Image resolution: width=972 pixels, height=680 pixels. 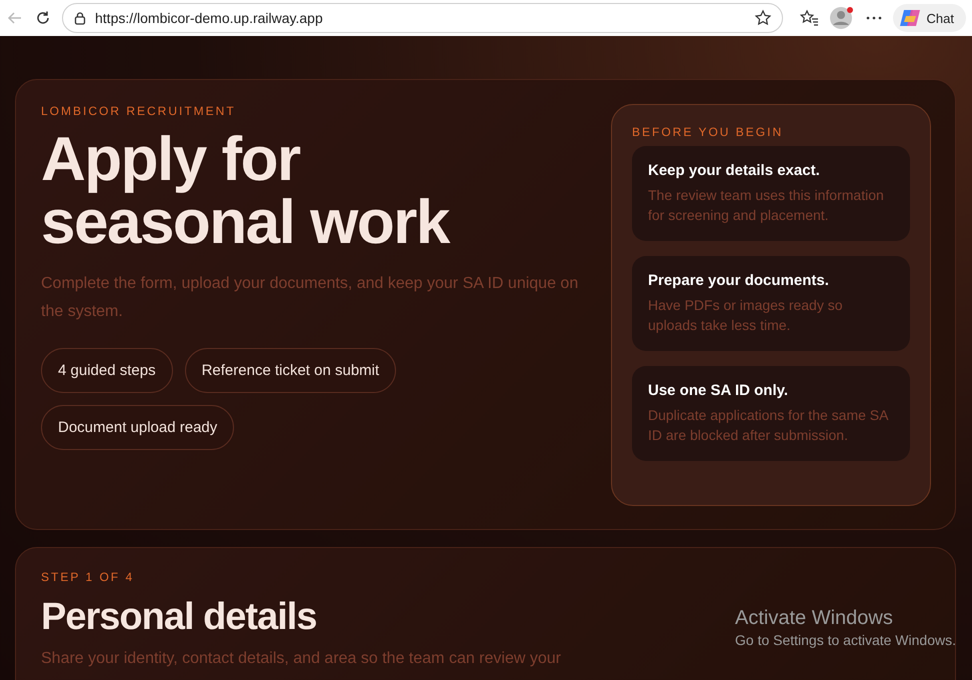 What do you see at coordinates (88, 577) in the screenshot?
I see `step-label: STEP 1 OF 4` at bounding box center [88, 577].